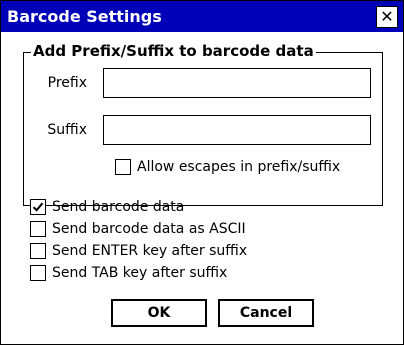  I want to click on send-tab-label: Send TAB key after suffix, so click(140, 273).